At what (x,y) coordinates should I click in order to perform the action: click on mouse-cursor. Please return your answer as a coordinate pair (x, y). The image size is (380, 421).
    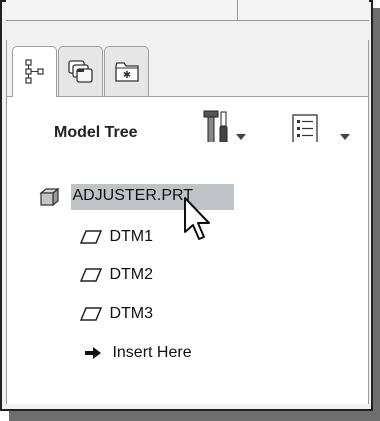
    Looking at the image, I should click on (197, 221).